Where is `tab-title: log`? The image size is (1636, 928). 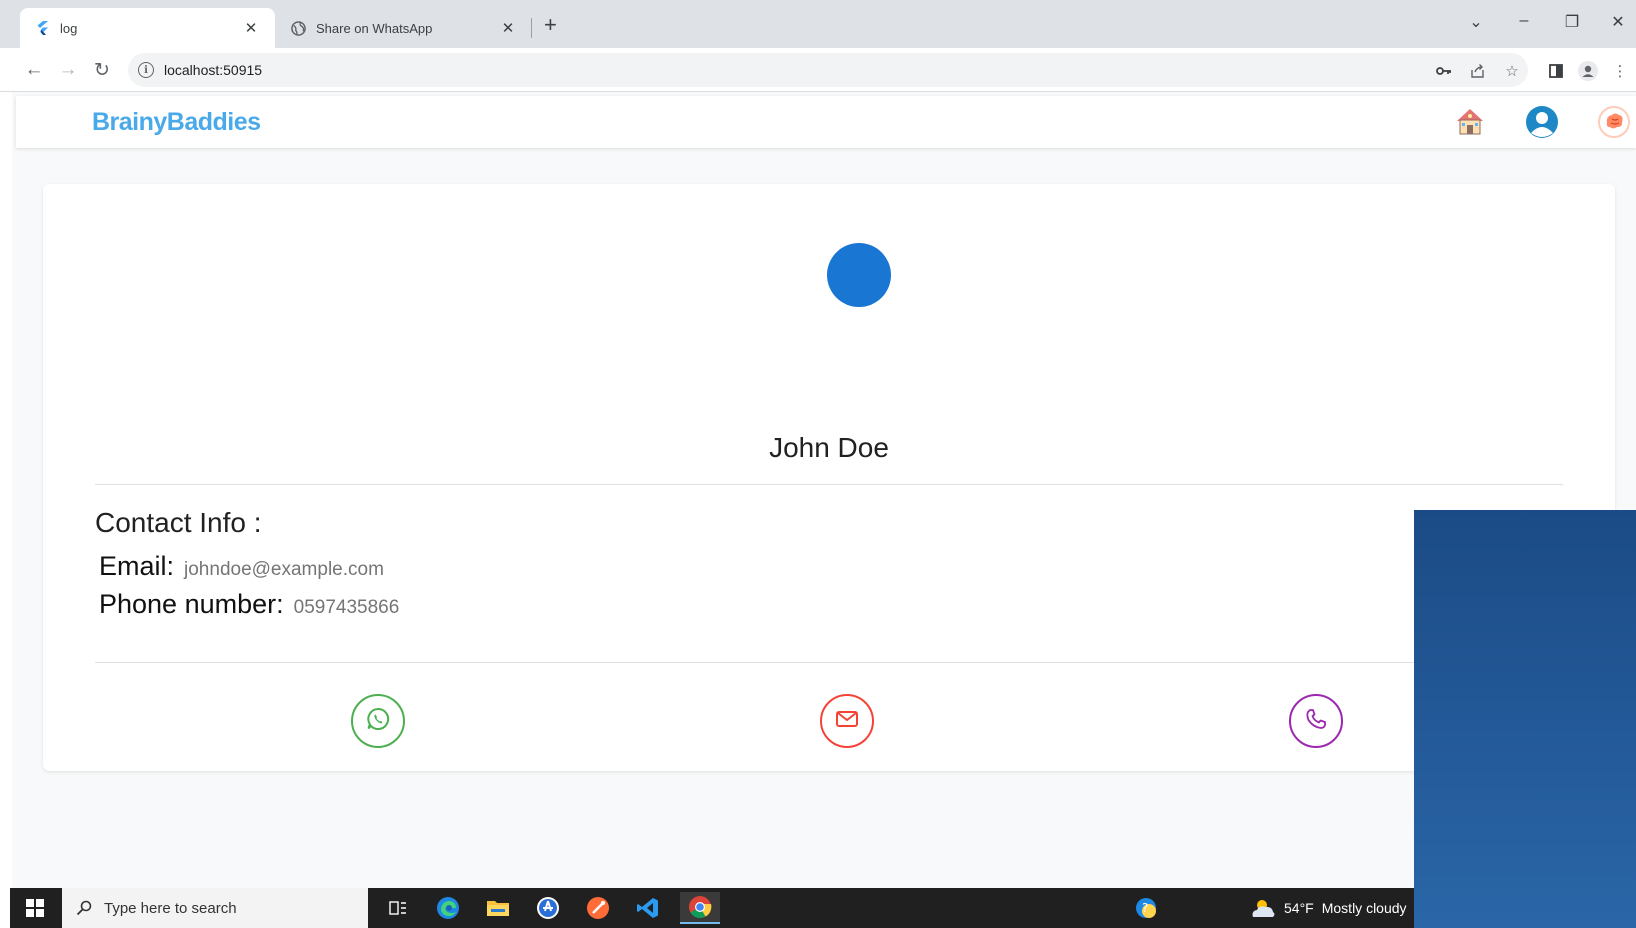 tab-title: log is located at coordinates (69, 28).